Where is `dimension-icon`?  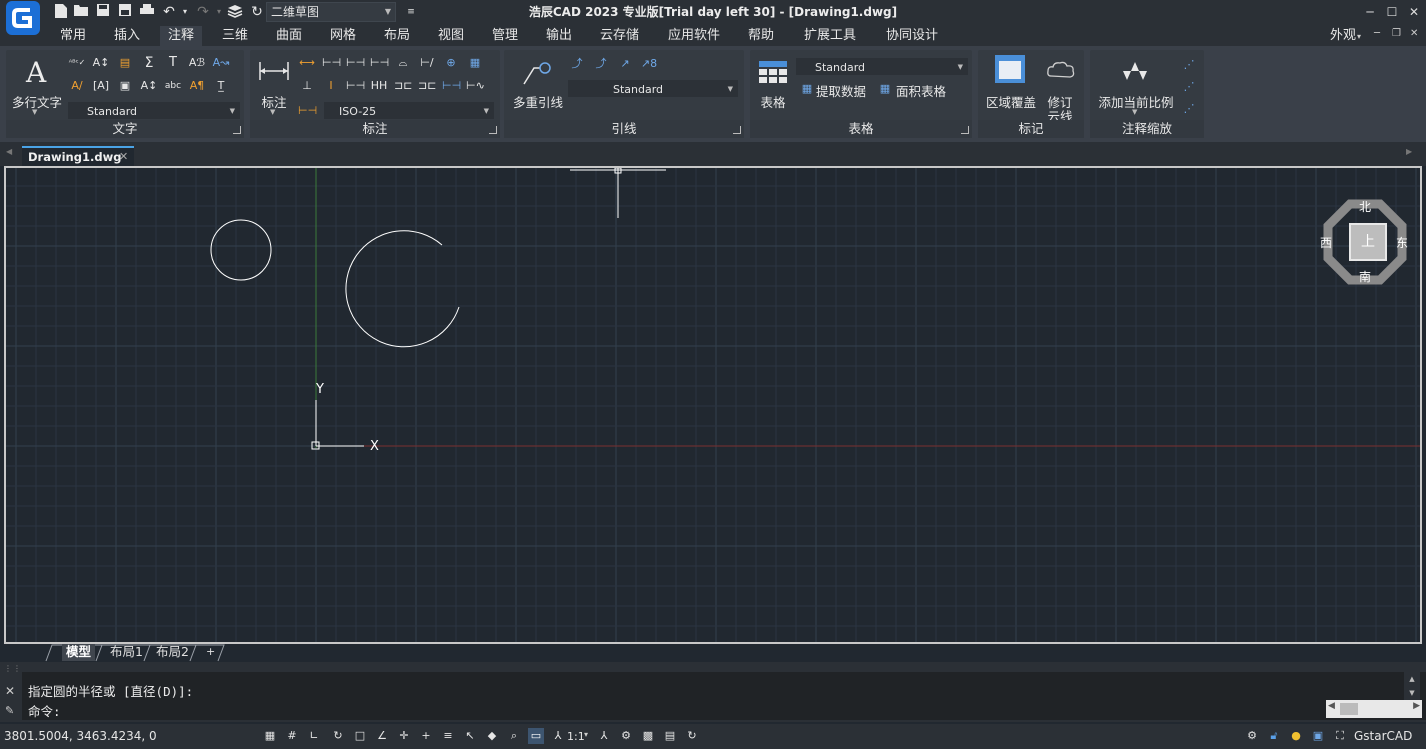 dimension-icon is located at coordinates (274, 71).